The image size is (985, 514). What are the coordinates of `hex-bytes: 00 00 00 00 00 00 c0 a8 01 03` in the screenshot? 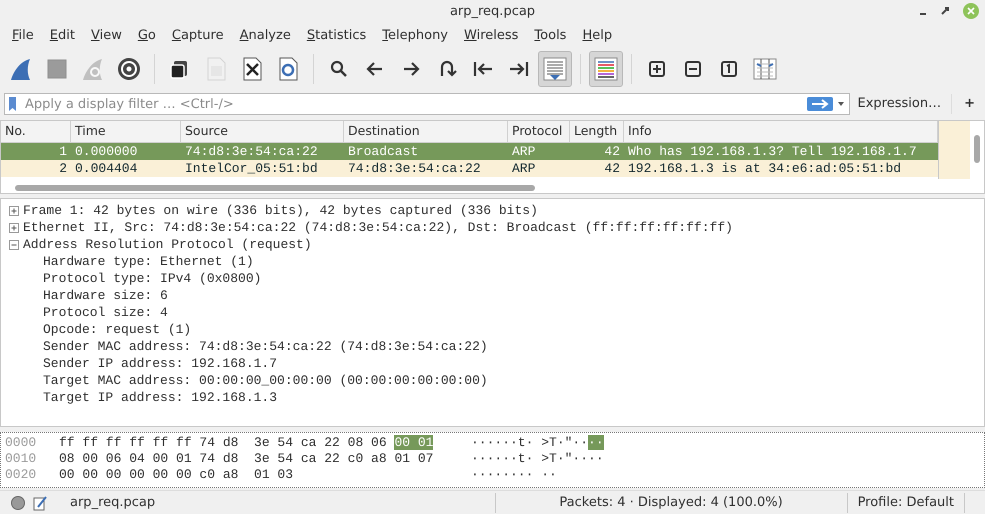 It's located at (176, 474).